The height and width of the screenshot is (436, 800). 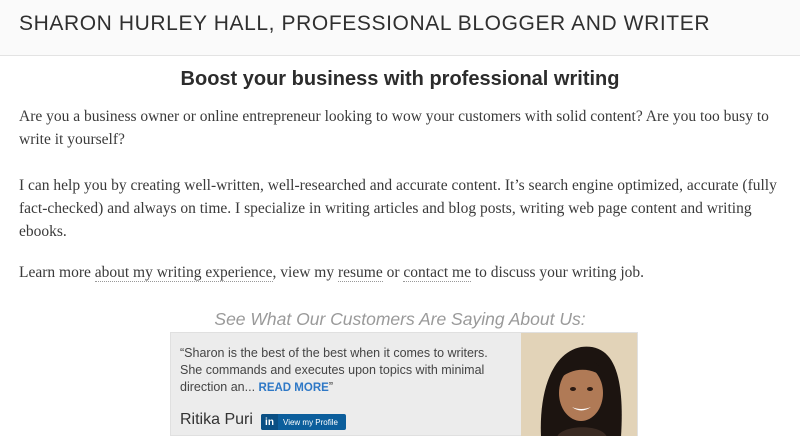 I want to click on linkedin-badge-label: View my Profile, so click(x=310, y=422).